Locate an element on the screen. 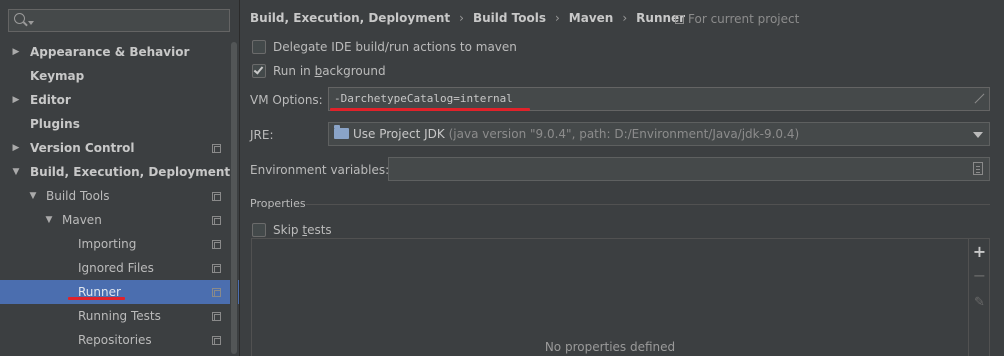  scope-indicator: For current project is located at coordinates (737, 19).